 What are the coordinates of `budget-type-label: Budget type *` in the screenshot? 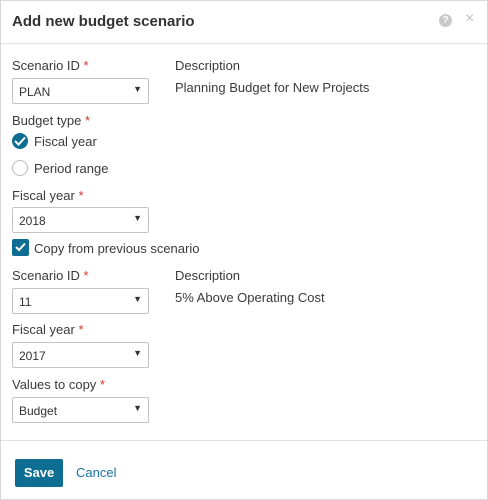 It's located at (51, 120).